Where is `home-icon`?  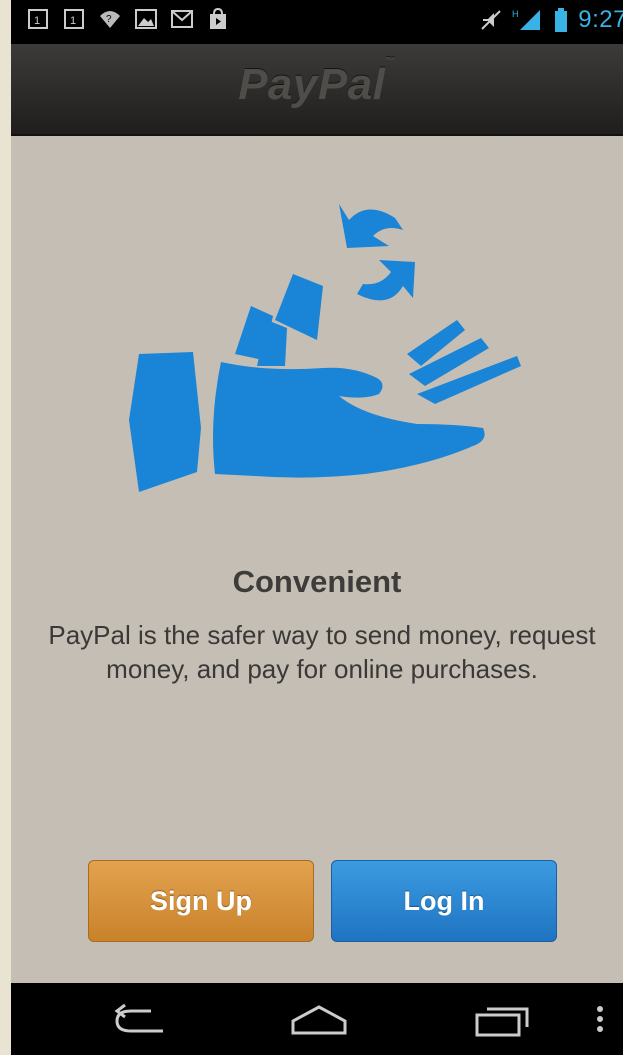
home-icon is located at coordinates (319, 1023).